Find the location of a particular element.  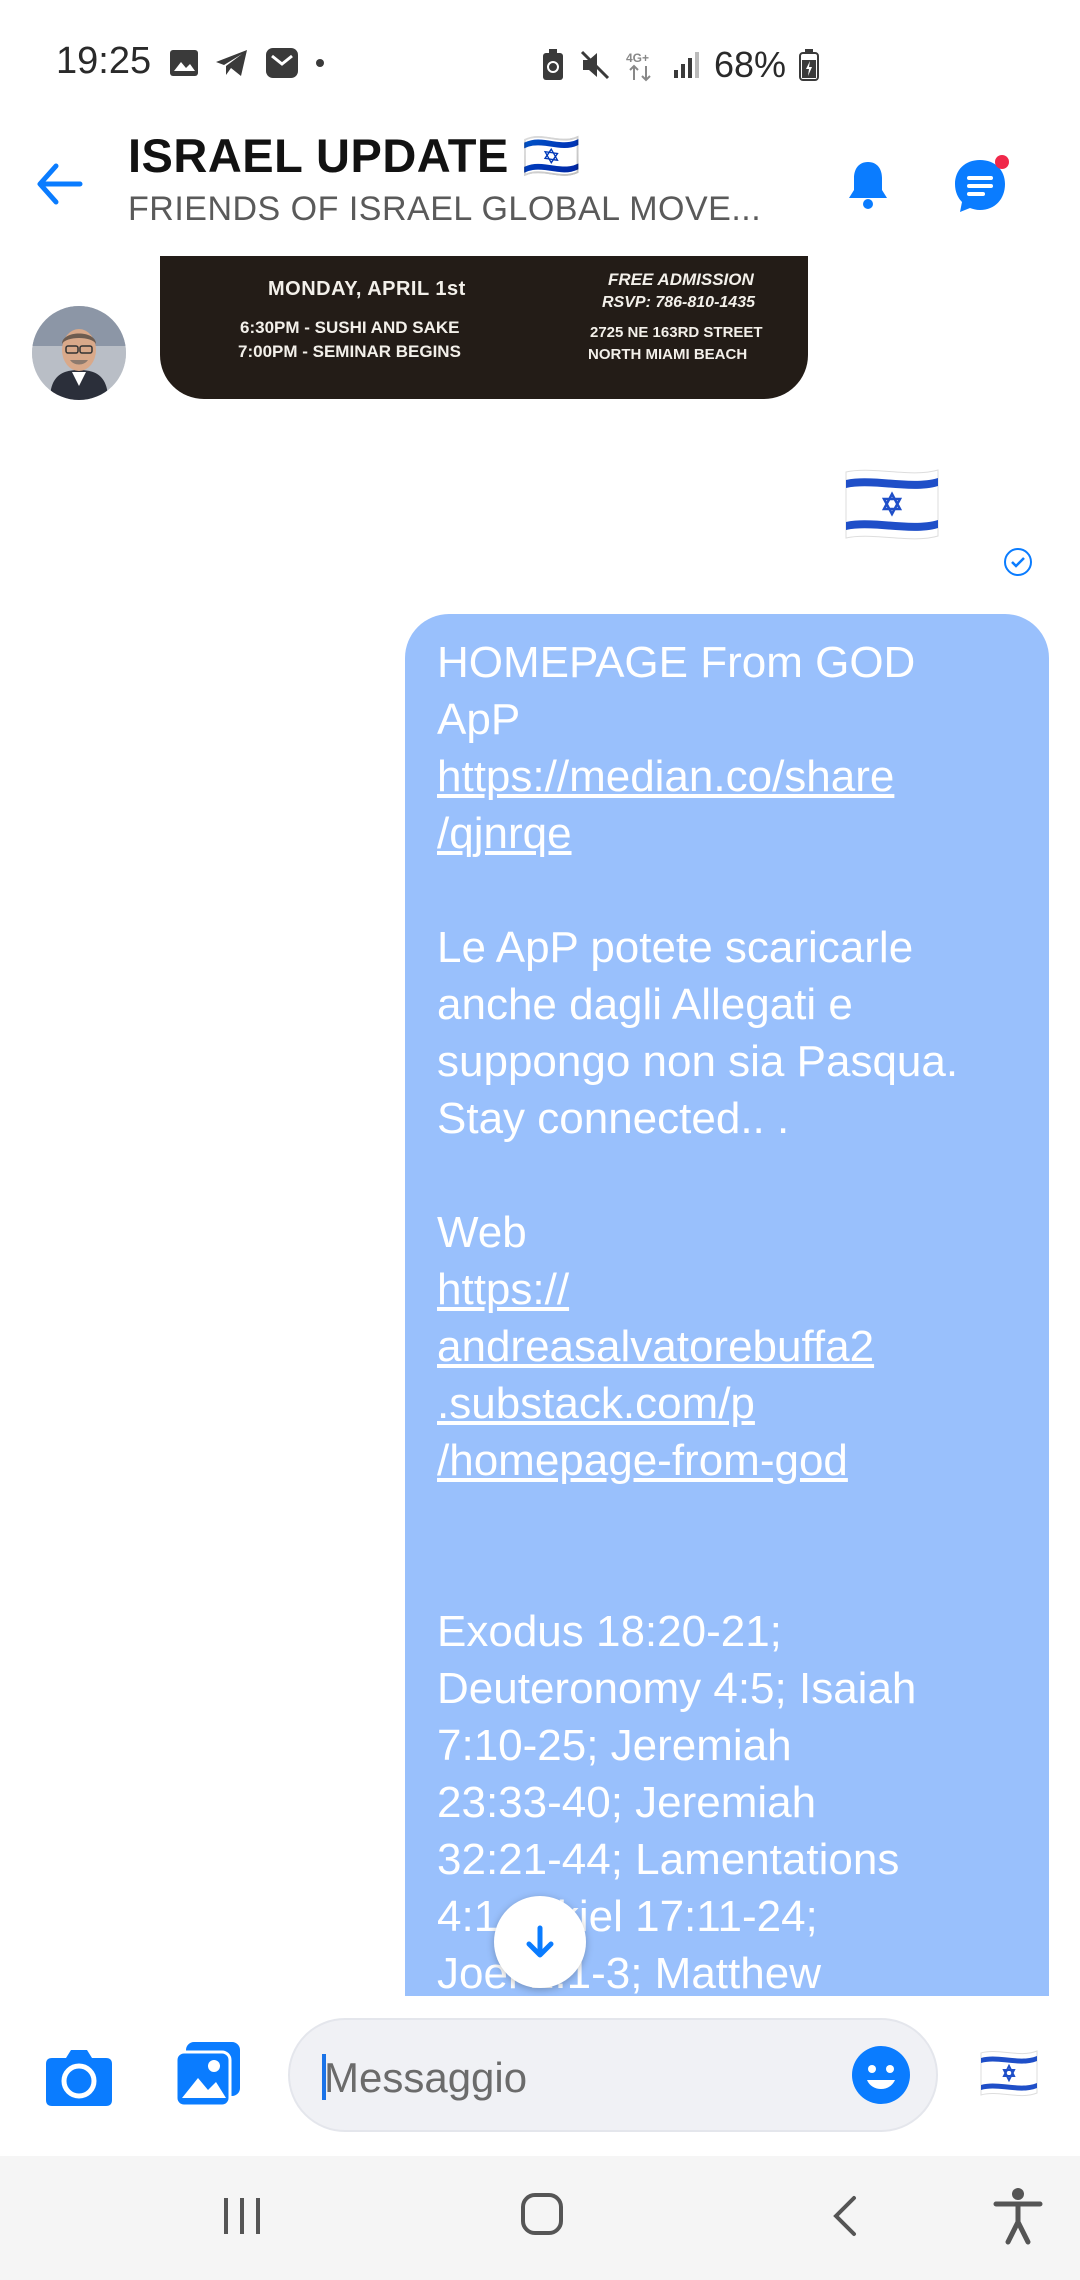

network-4g-icon: 4G+ is located at coordinates (638, 66).